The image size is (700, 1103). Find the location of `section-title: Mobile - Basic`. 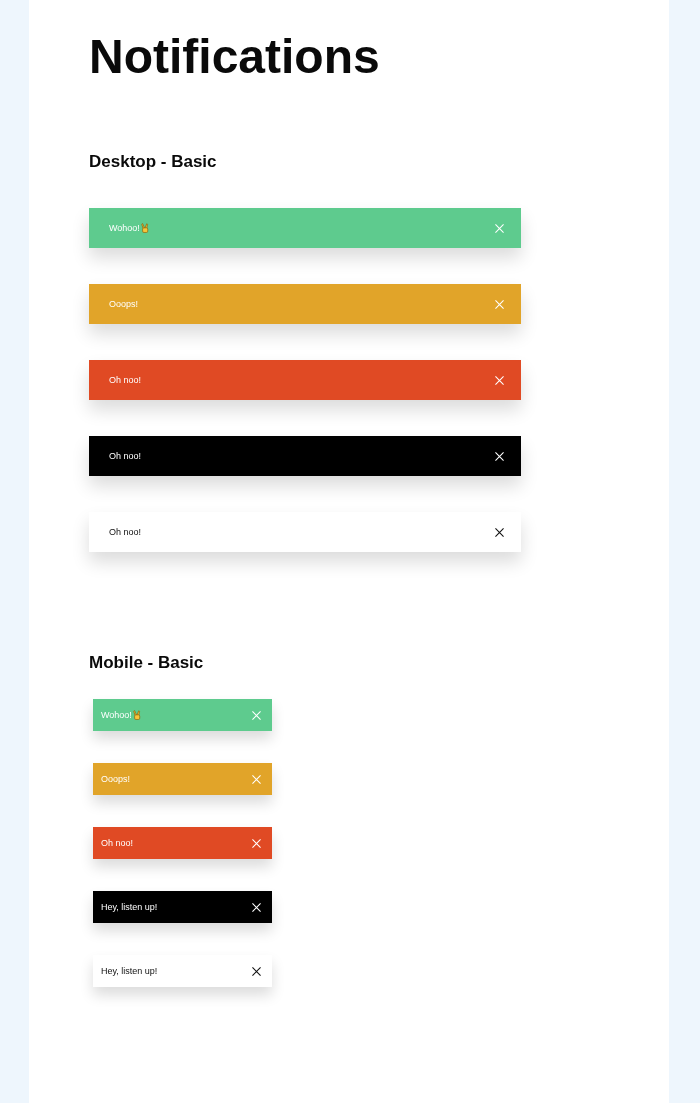

section-title: Mobile - Basic is located at coordinates (146, 663).